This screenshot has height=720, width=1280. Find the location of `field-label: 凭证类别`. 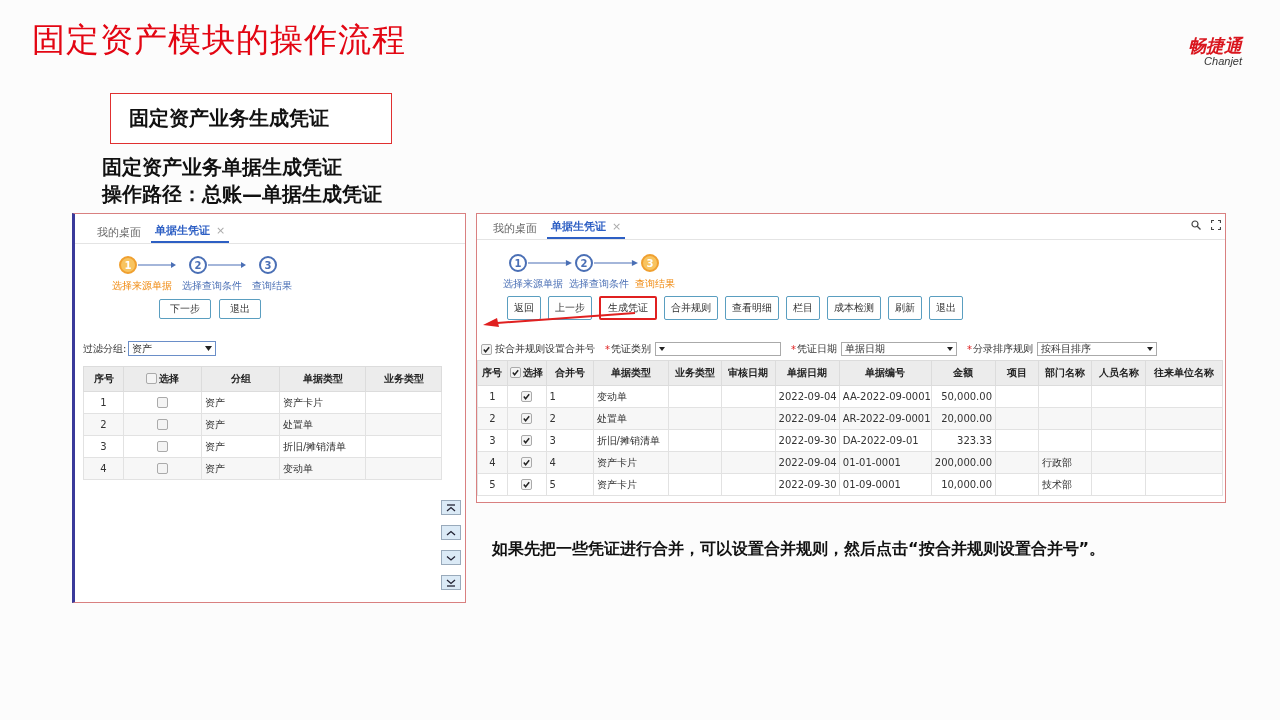

field-label: 凭证类别 is located at coordinates (631, 349).